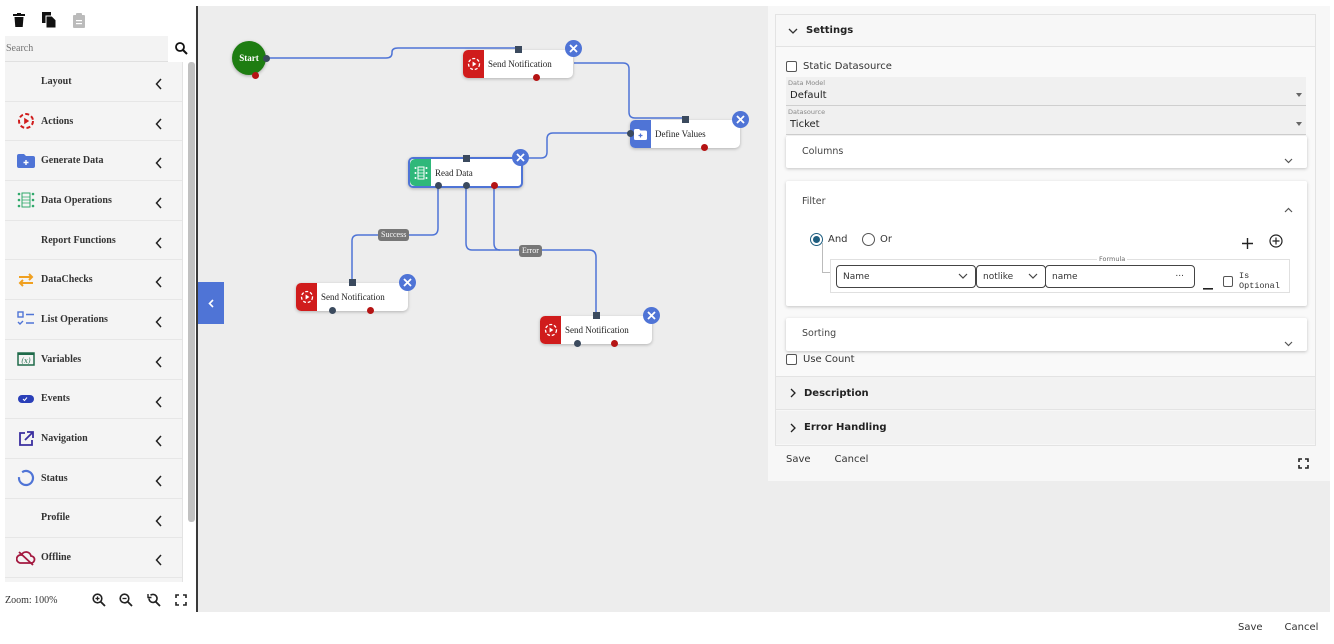  What do you see at coordinates (1250, 627) in the screenshot?
I see `footer-save-button: Save` at bounding box center [1250, 627].